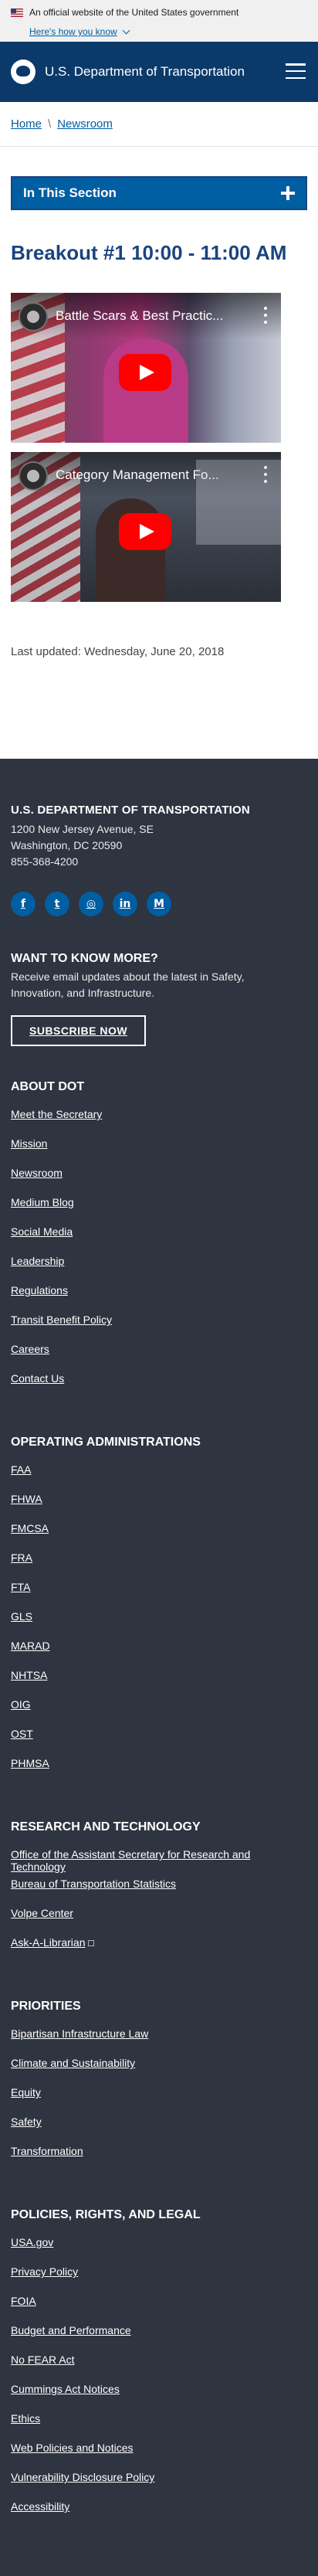 Image resolution: width=318 pixels, height=2576 pixels. Describe the element at coordinates (79, 2033) in the screenshot. I see `footer-link: Bipartisan Infrastructure Law` at that location.